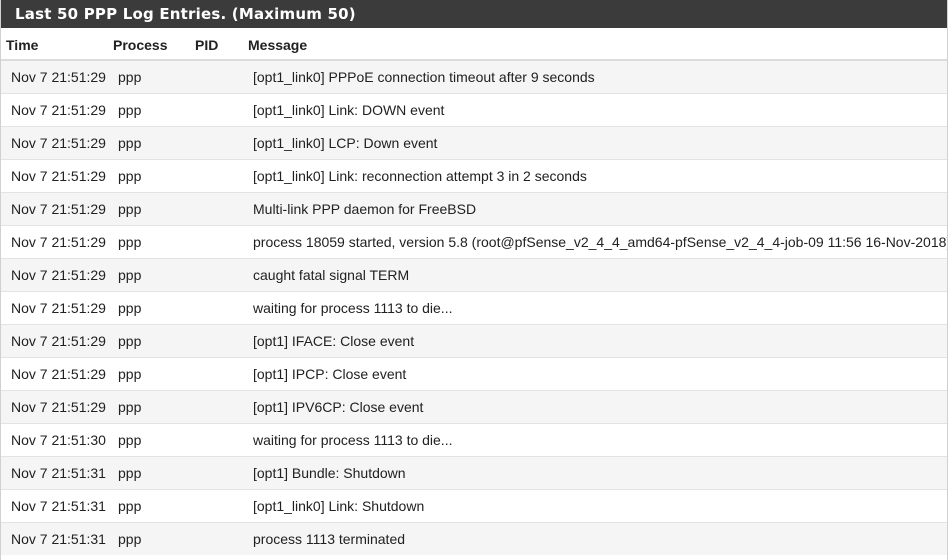 Image resolution: width=948 pixels, height=560 pixels. What do you see at coordinates (597, 208) in the screenshot?
I see `cell-message: Multi-link PPP daemon for FreeBSD` at bounding box center [597, 208].